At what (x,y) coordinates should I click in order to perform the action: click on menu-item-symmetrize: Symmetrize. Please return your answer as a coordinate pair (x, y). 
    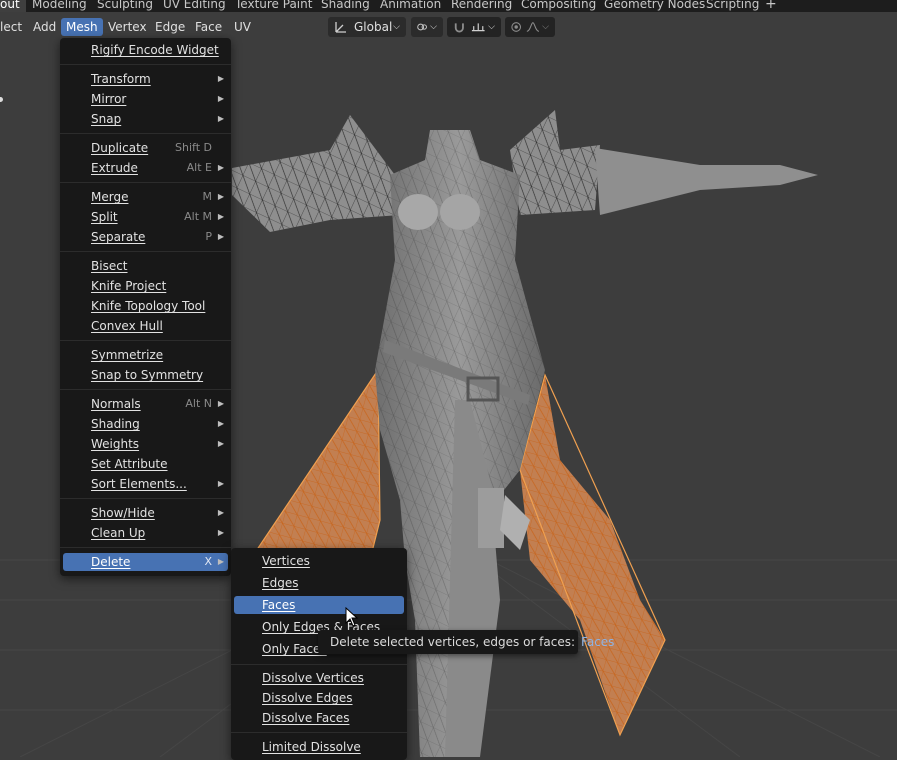
    Looking at the image, I should click on (145, 355).